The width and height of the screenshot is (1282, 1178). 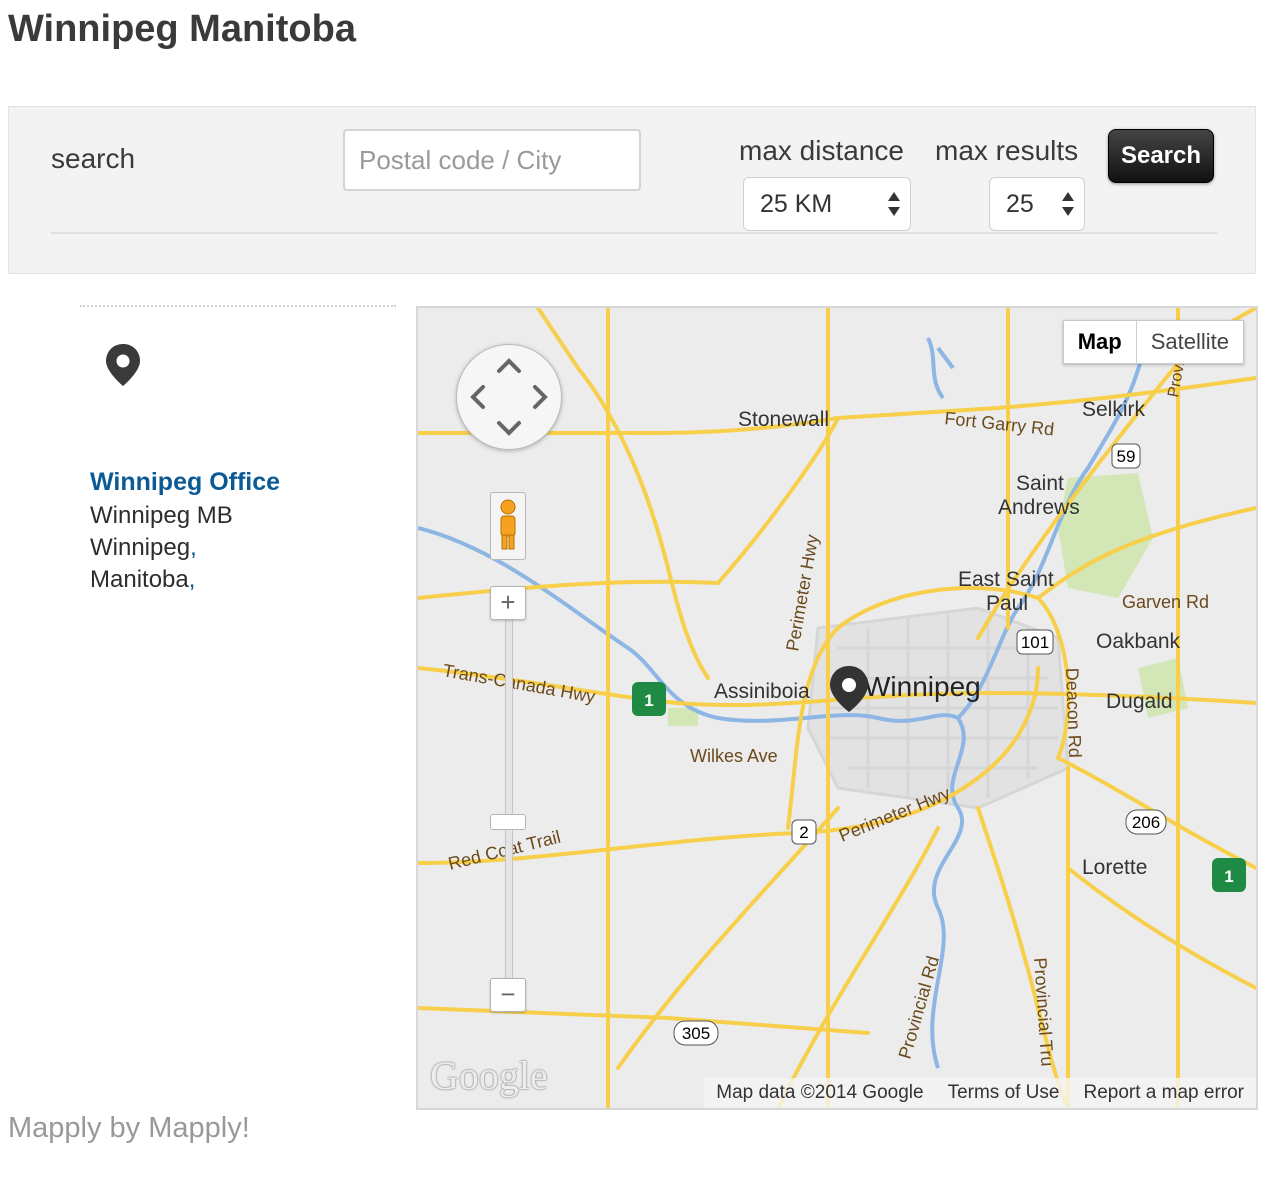 I want to click on map-type-satellite-button: Satellite, so click(x=1190, y=342).